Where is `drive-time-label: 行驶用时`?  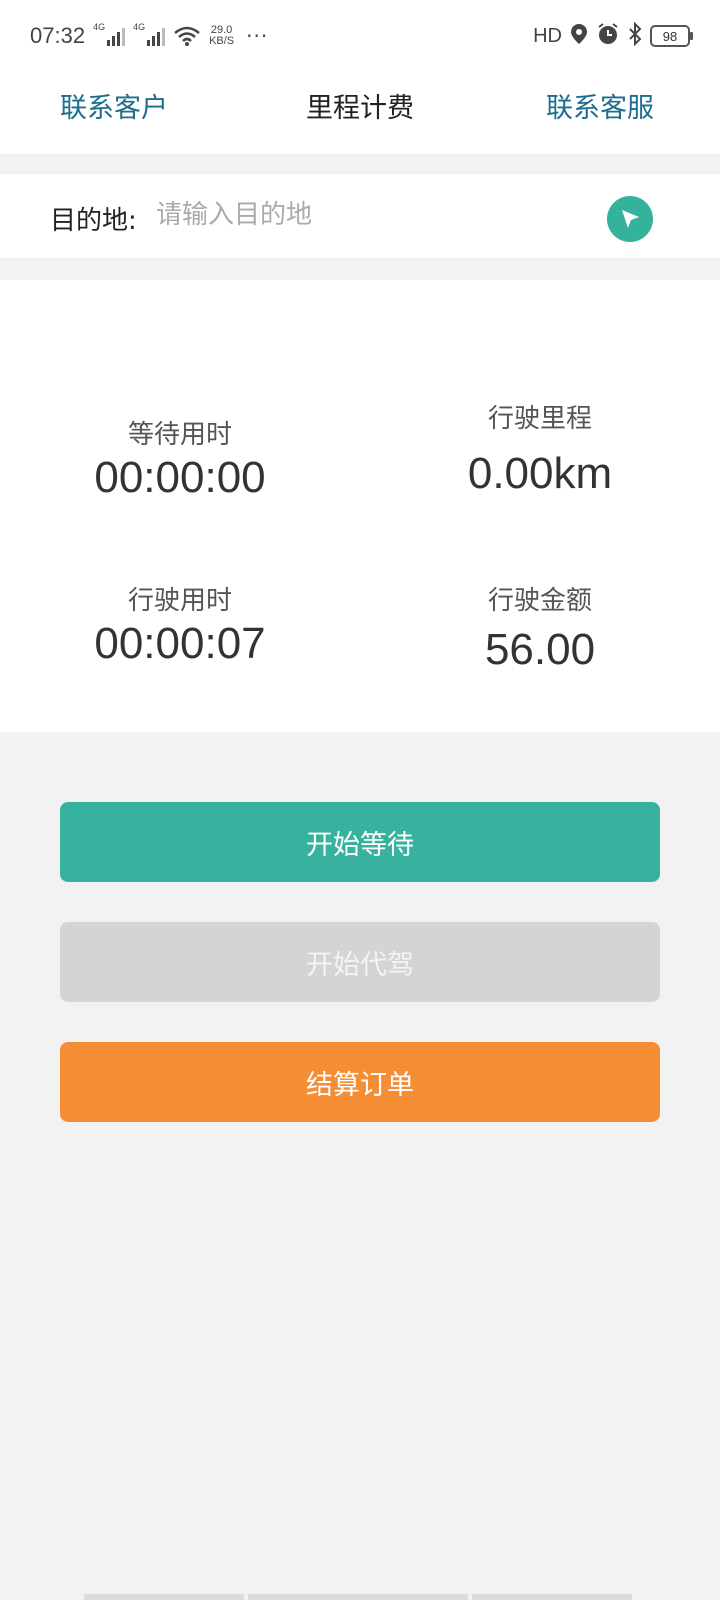 drive-time-label: 行驶用时 is located at coordinates (179, 601).